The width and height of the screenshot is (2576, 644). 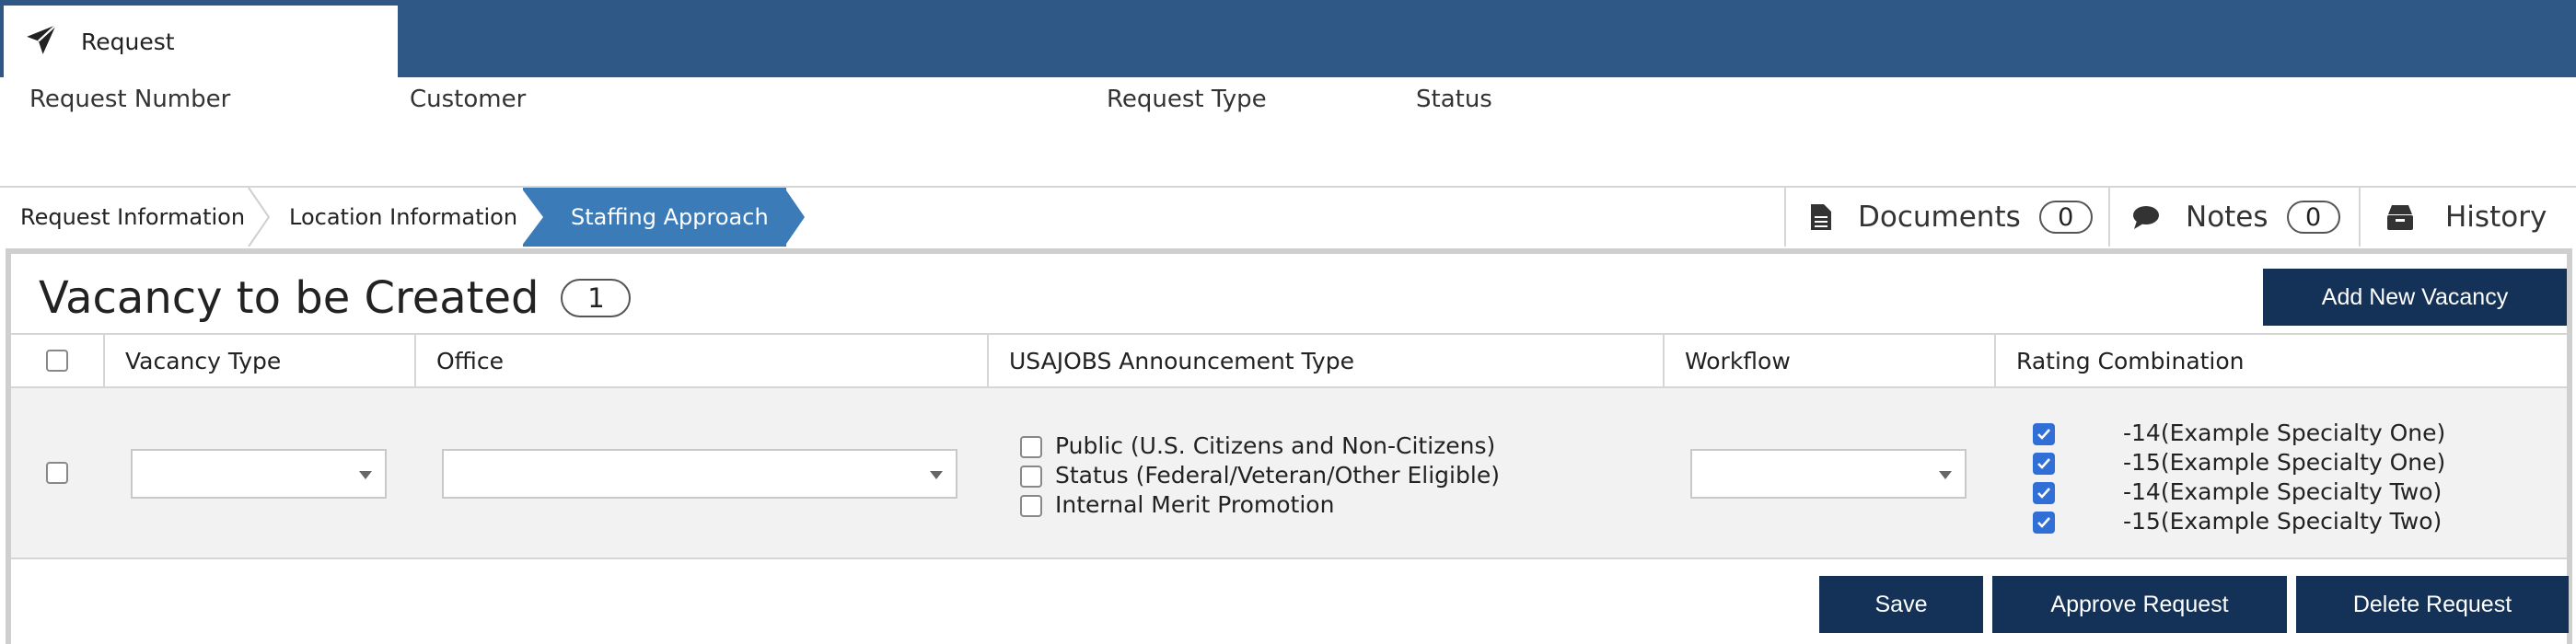 I want to click on row-select-checkbox, so click(x=57, y=473).